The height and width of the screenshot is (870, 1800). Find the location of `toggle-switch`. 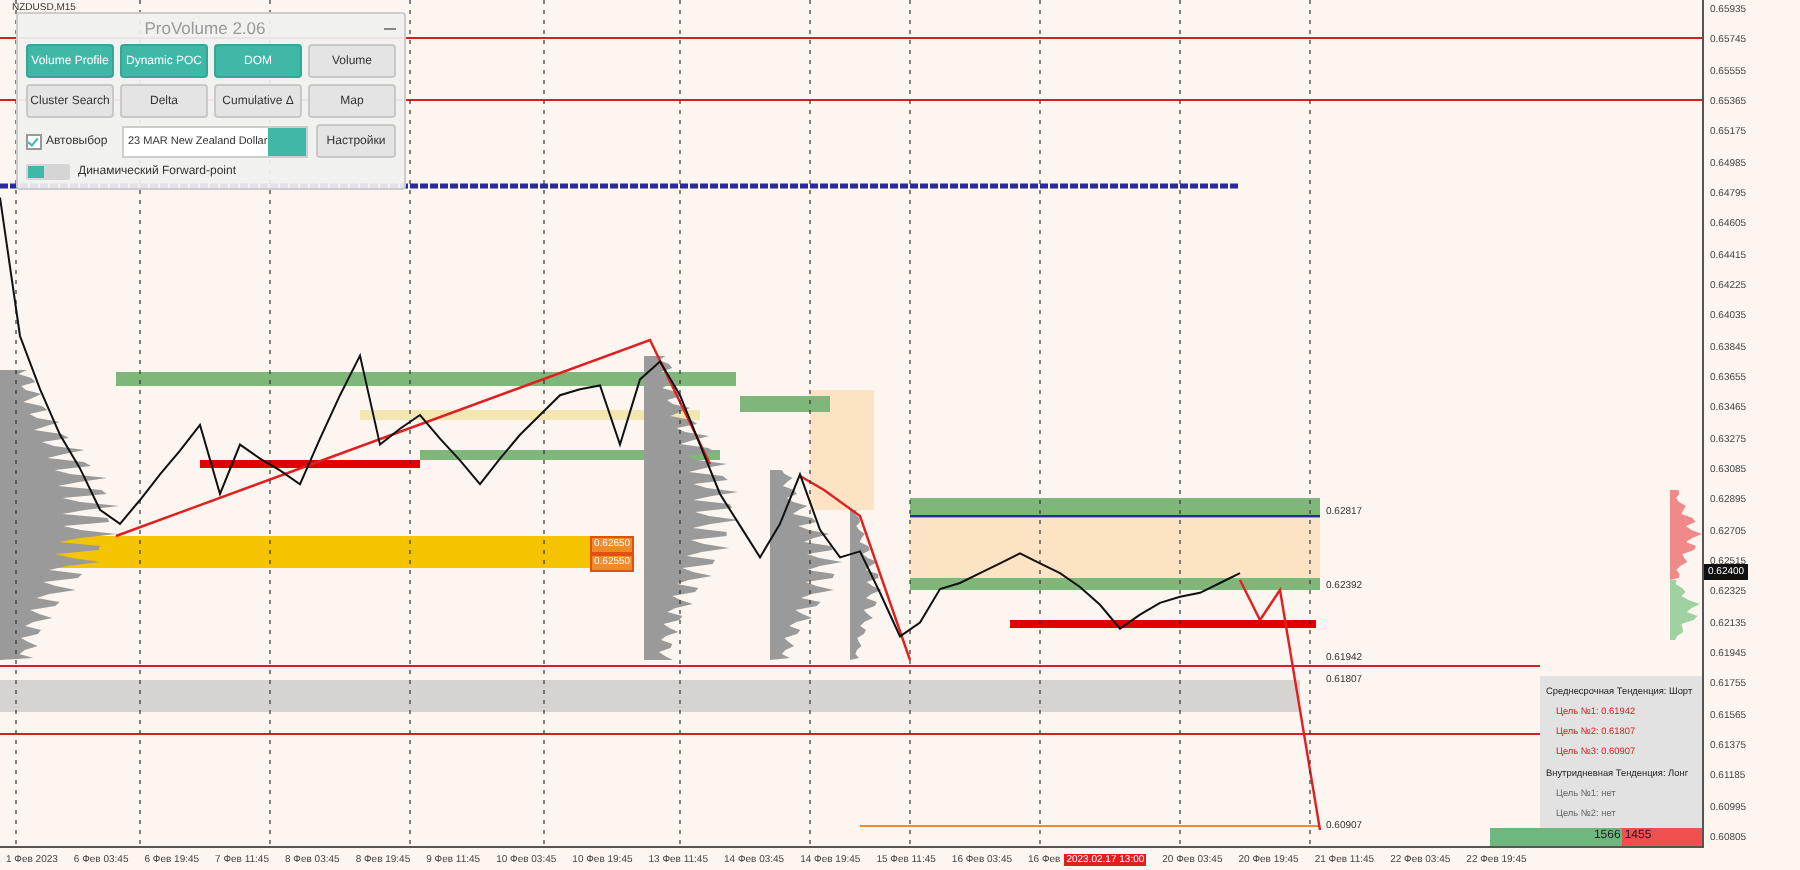

toggle-switch is located at coordinates (48, 172).